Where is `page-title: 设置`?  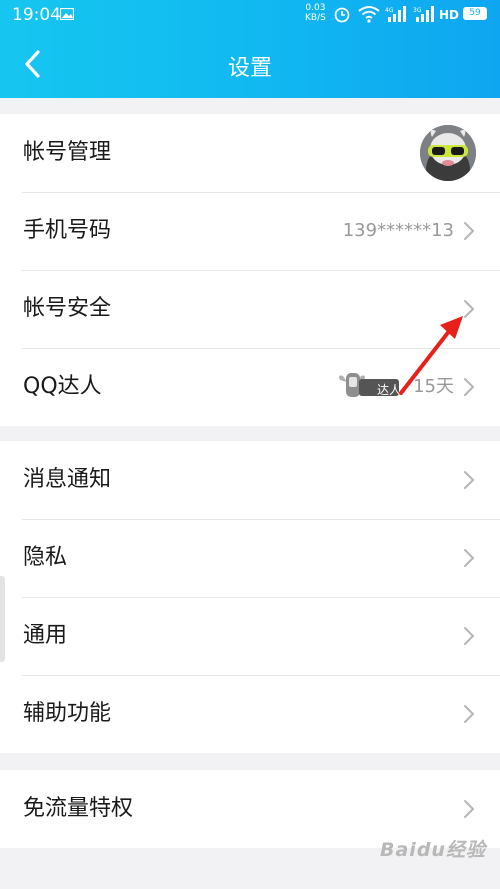
page-title: 设置 is located at coordinates (249, 68).